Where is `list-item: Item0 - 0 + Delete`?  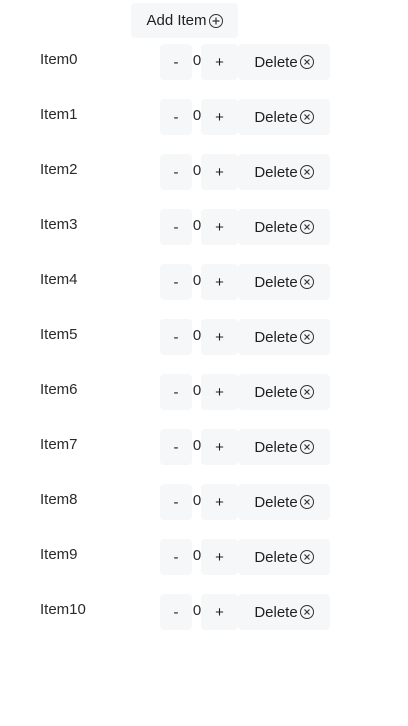 list-item: Item0 - 0 + Delete is located at coordinates (204, 71).